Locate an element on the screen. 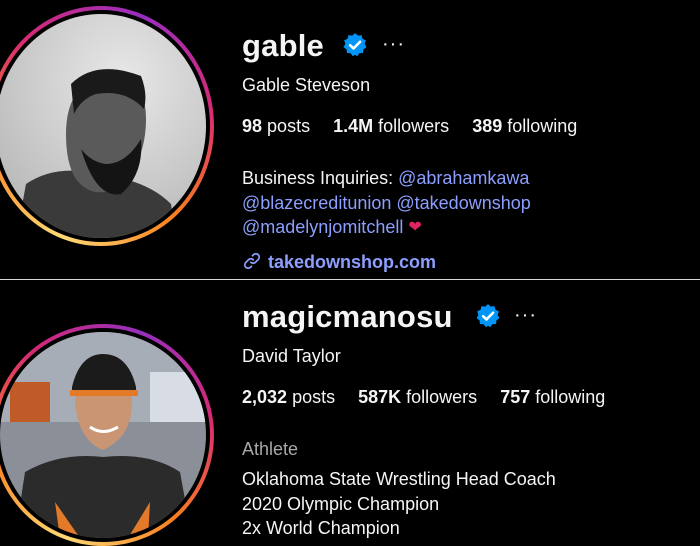 The image size is (700, 546). following-count: 757 following is located at coordinates (552, 397).